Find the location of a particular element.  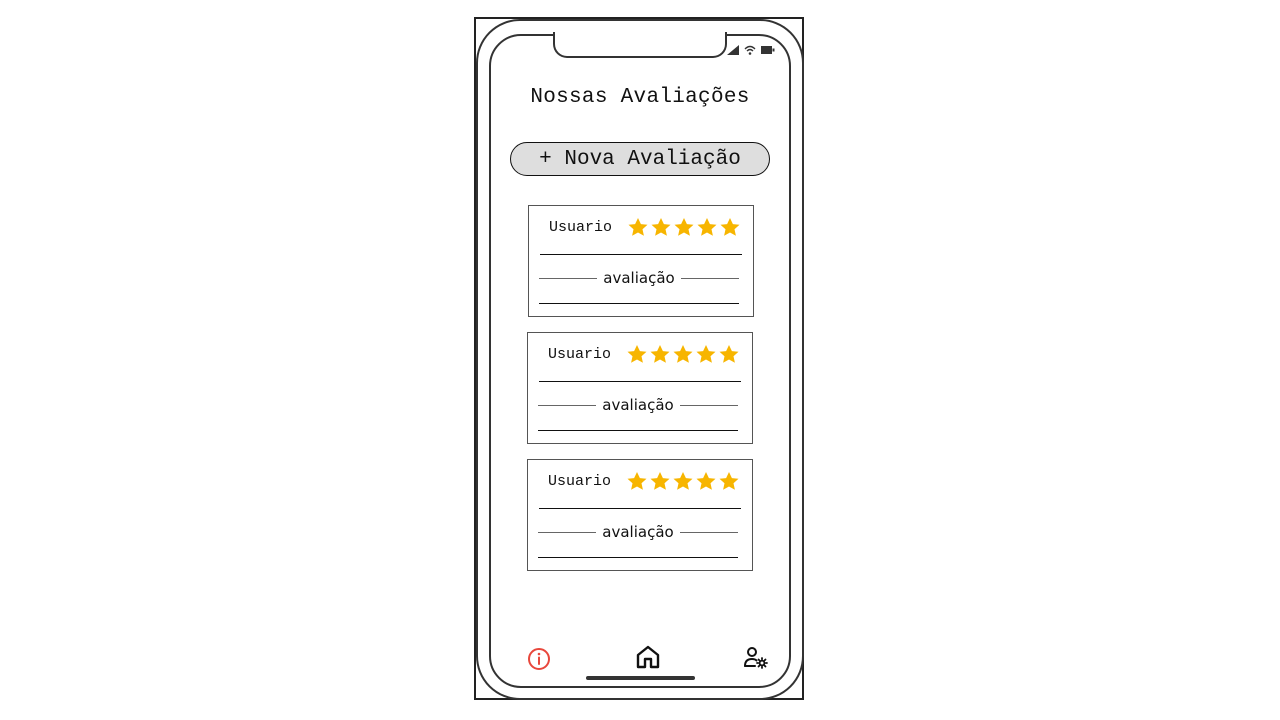

nav-user-settings is located at coordinates (756, 658).